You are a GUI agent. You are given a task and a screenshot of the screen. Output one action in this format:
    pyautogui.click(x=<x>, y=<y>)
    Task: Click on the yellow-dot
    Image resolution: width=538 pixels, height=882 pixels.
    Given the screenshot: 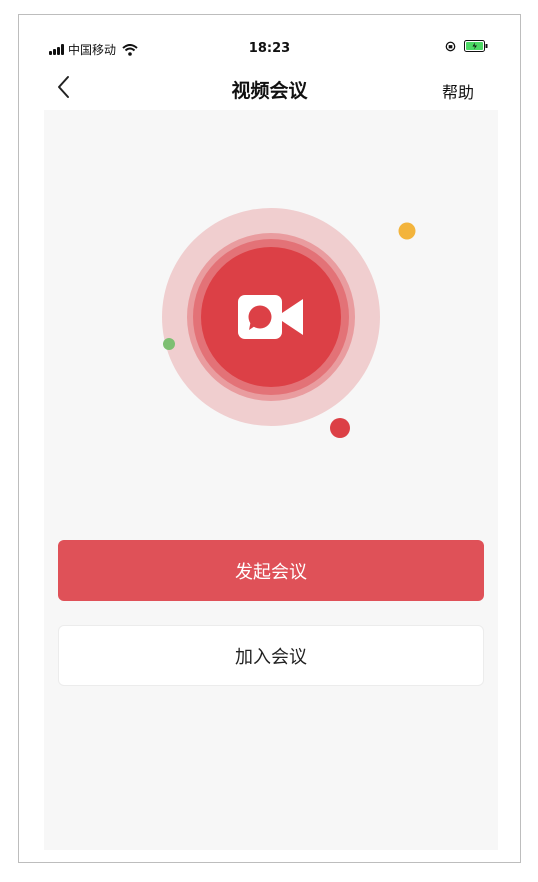 What is the action you would take?
    pyautogui.click(x=407, y=231)
    